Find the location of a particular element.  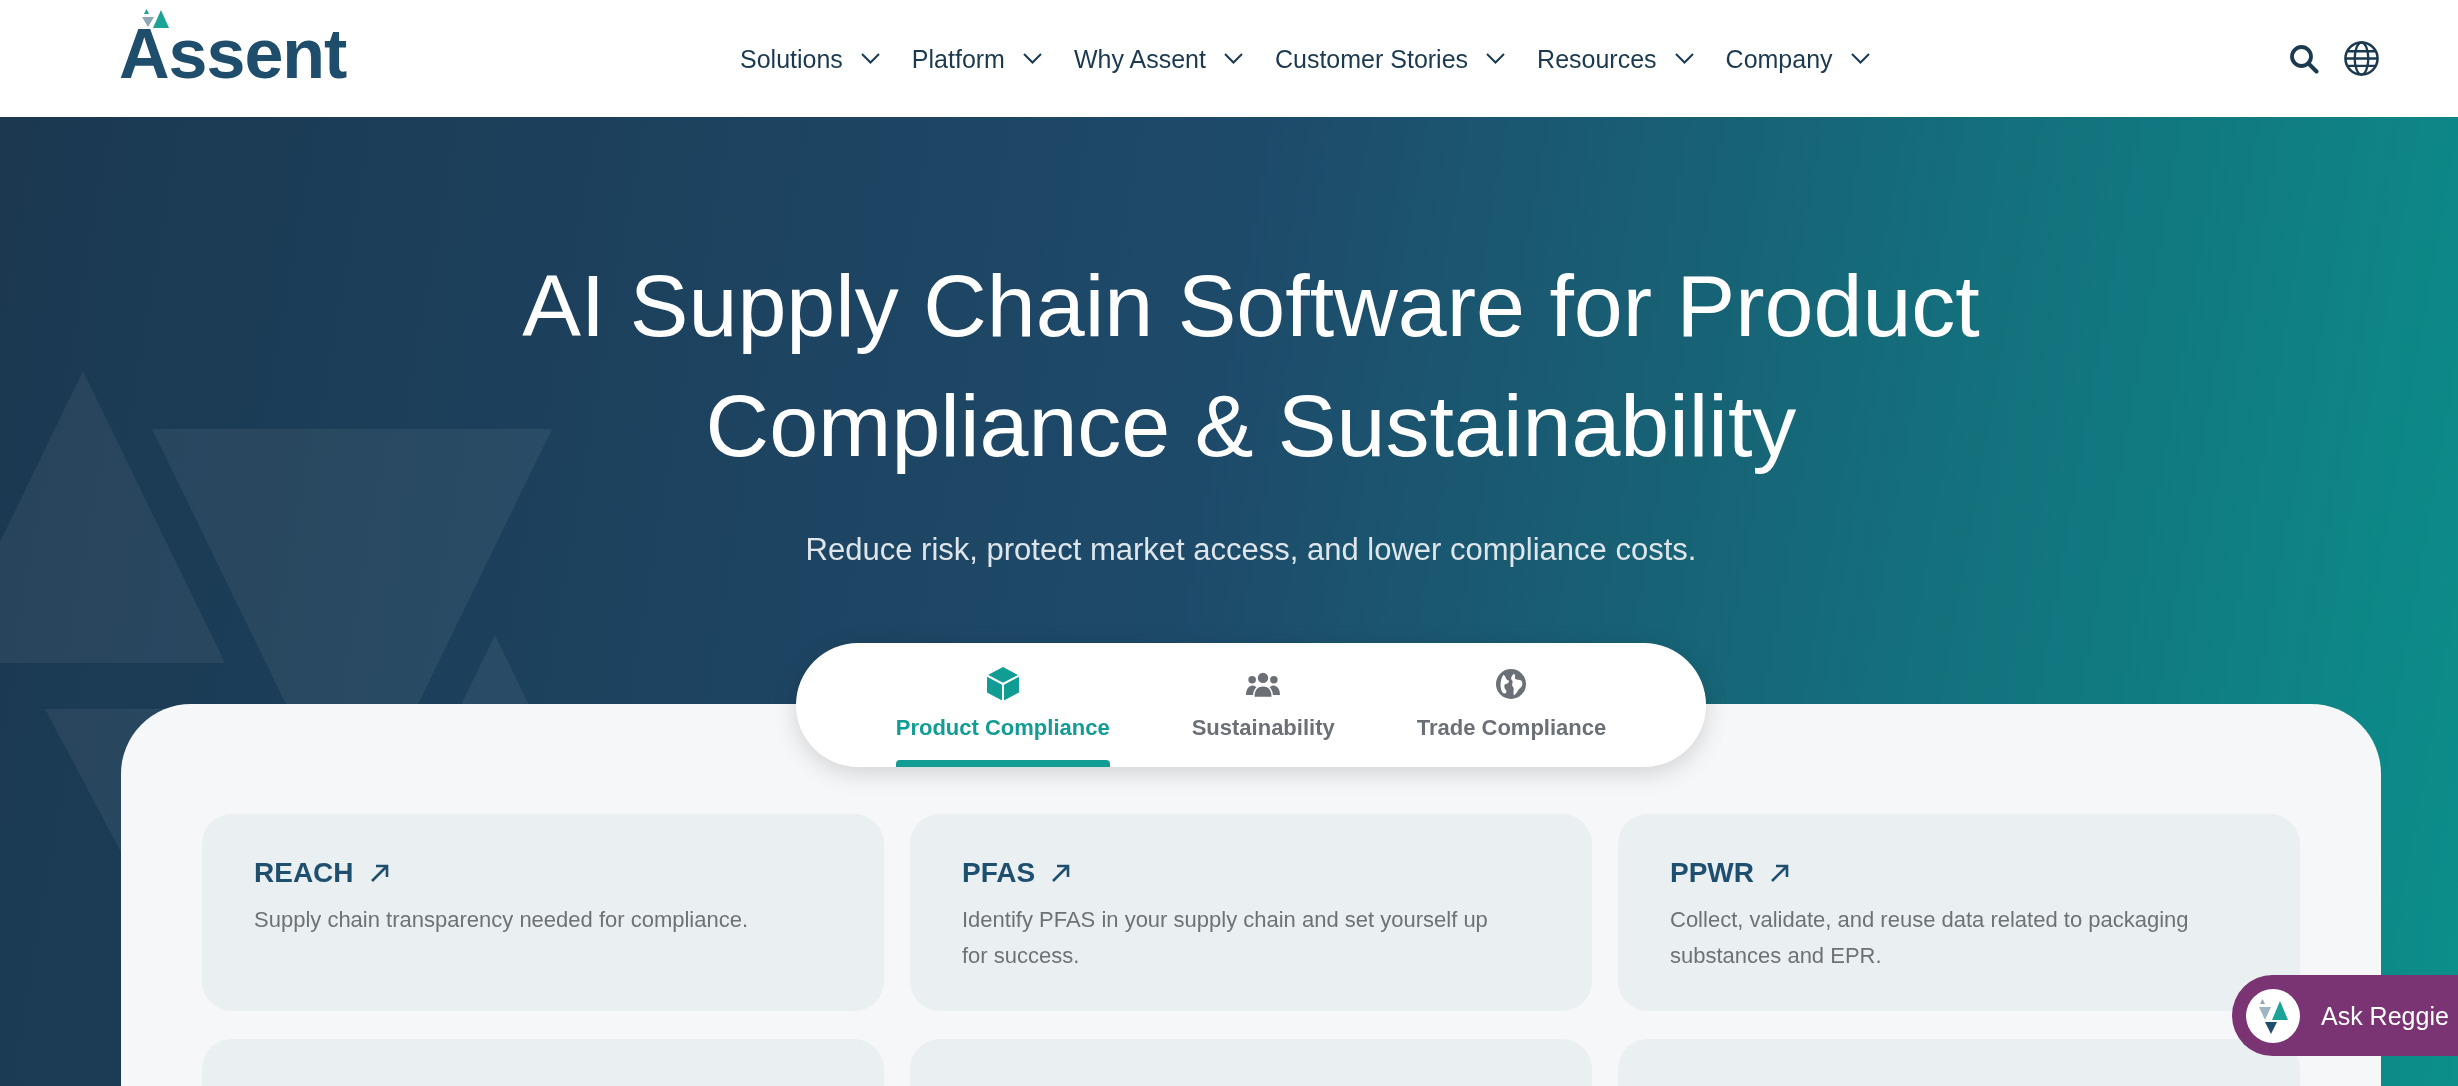

solution-card: REACH Supply chain transparency needed for compliance. is located at coordinates (543, 912).